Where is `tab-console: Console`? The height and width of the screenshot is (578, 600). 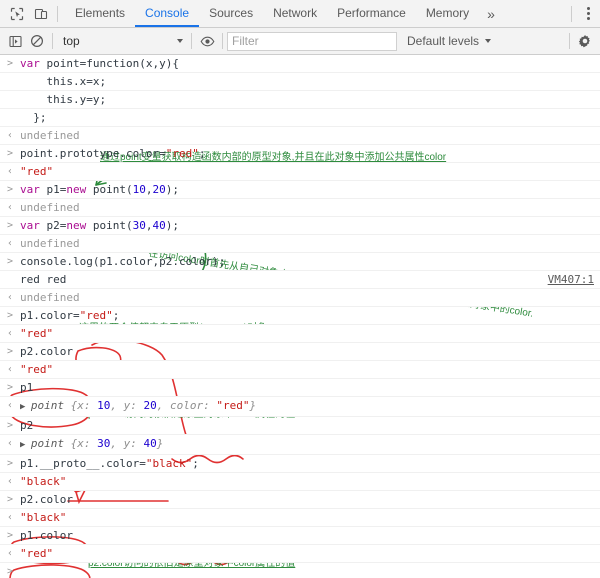
tab-console: Console is located at coordinates (167, 13).